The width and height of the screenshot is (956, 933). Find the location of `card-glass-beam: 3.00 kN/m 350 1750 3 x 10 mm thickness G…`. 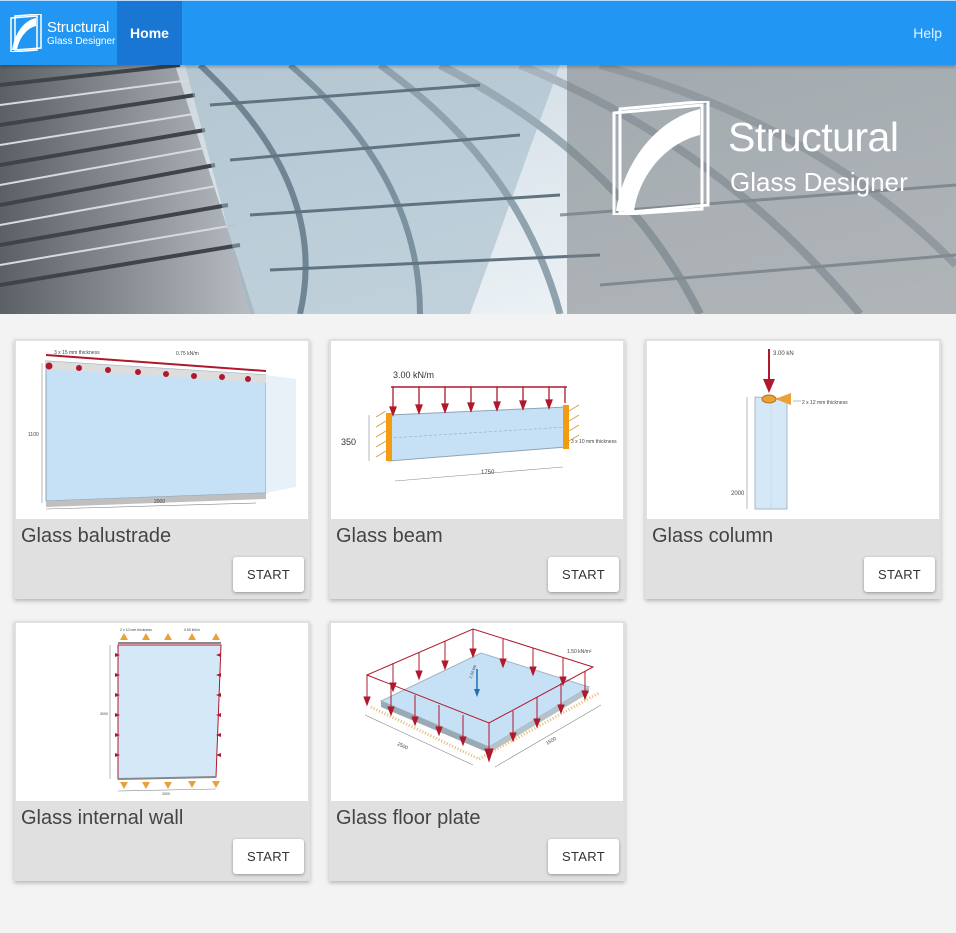

card-glass-beam: 3.00 kN/m 350 1750 3 x 10 mm thickness G… is located at coordinates (477, 469).